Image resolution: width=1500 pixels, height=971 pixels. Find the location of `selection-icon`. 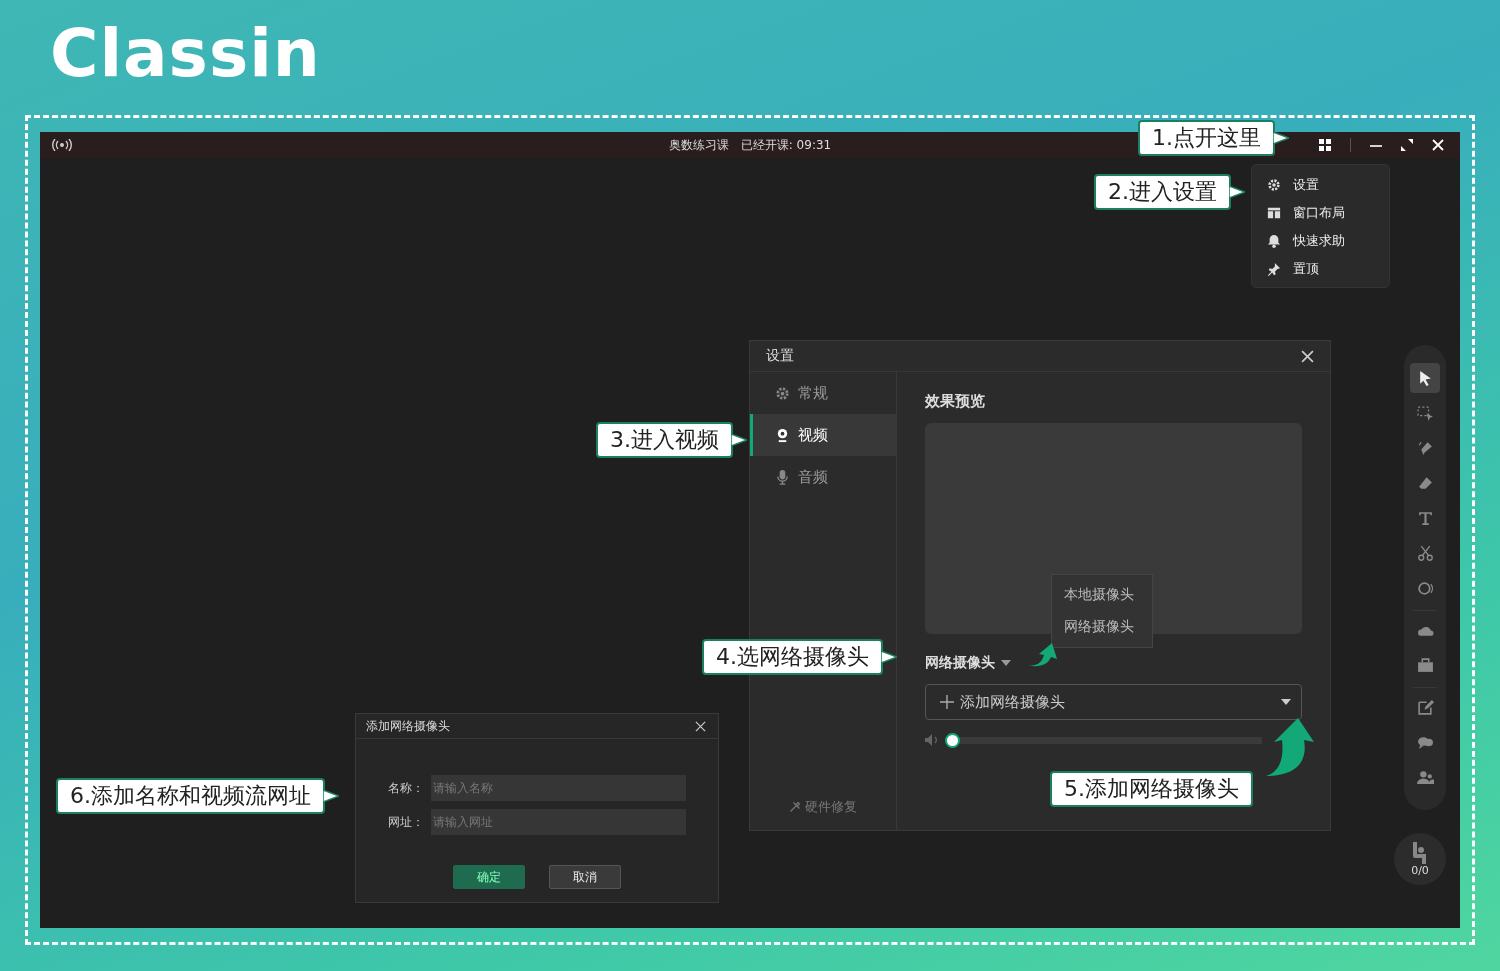

selection-icon is located at coordinates (1425, 413).